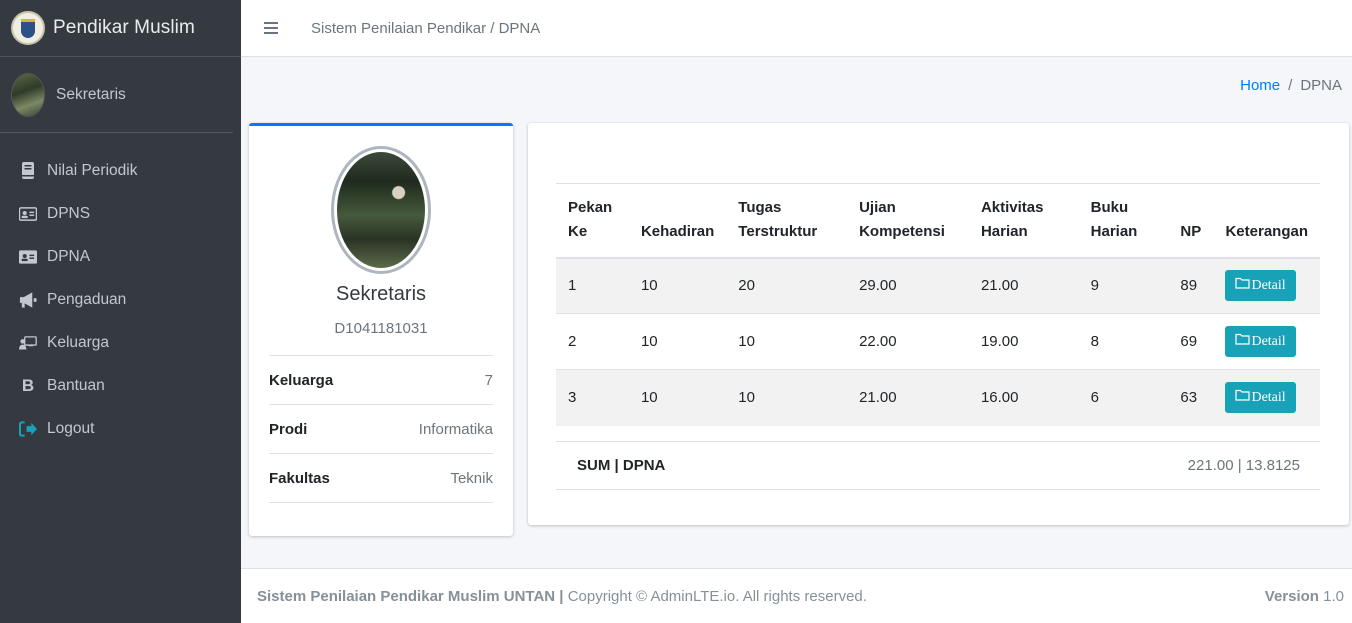 This screenshot has width=1352, height=623. I want to click on brand-link: Pendikar Muslim, so click(120, 28).